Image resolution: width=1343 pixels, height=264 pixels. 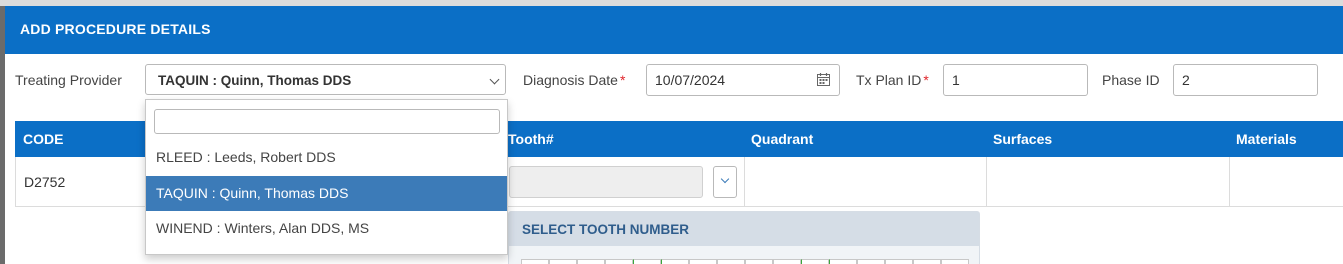 What do you see at coordinates (823, 81) in the screenshot?
I see `calendar-icon` at bounding box center [823, 81].